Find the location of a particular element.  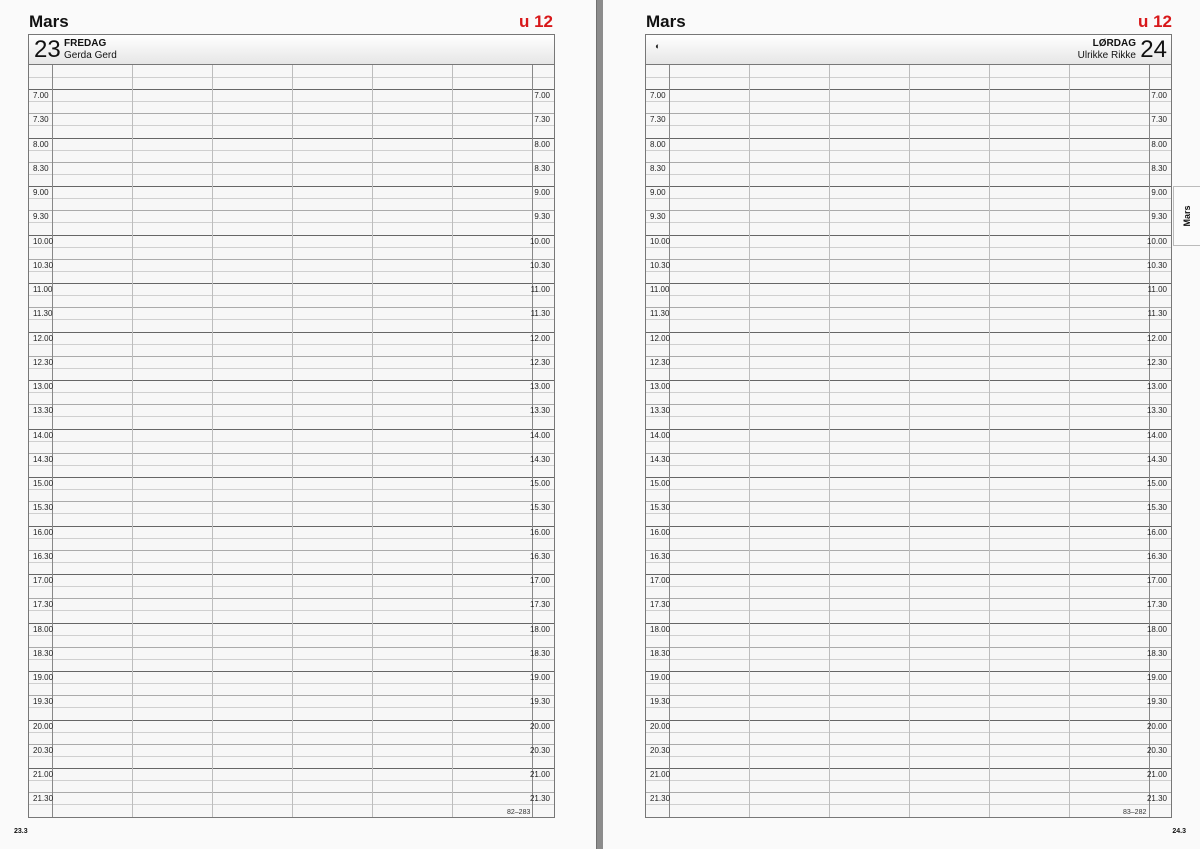

time-label-right: 18.30 is located at coordinates (1156, 653).